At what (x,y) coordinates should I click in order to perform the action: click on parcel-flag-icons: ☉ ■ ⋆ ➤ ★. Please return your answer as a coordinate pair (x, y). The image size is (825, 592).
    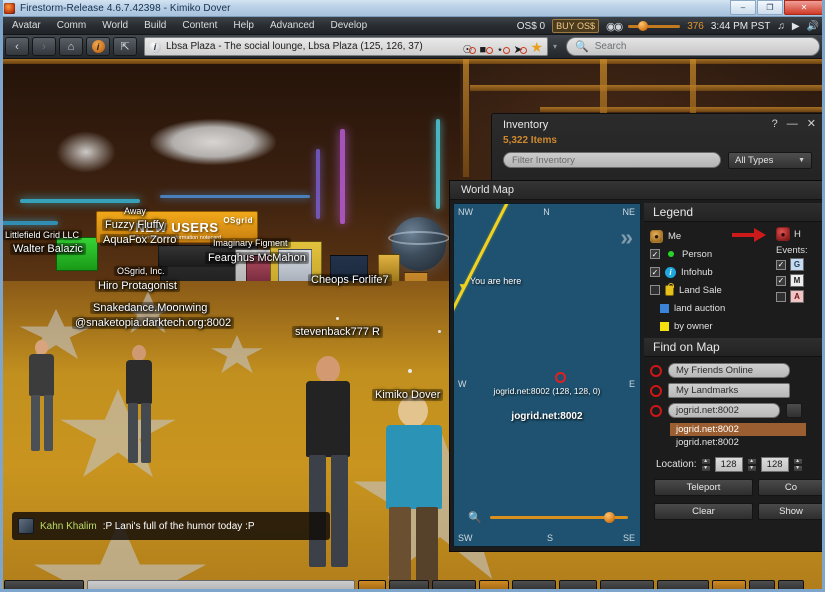
    Looking at the image, I should click on (502, 48).